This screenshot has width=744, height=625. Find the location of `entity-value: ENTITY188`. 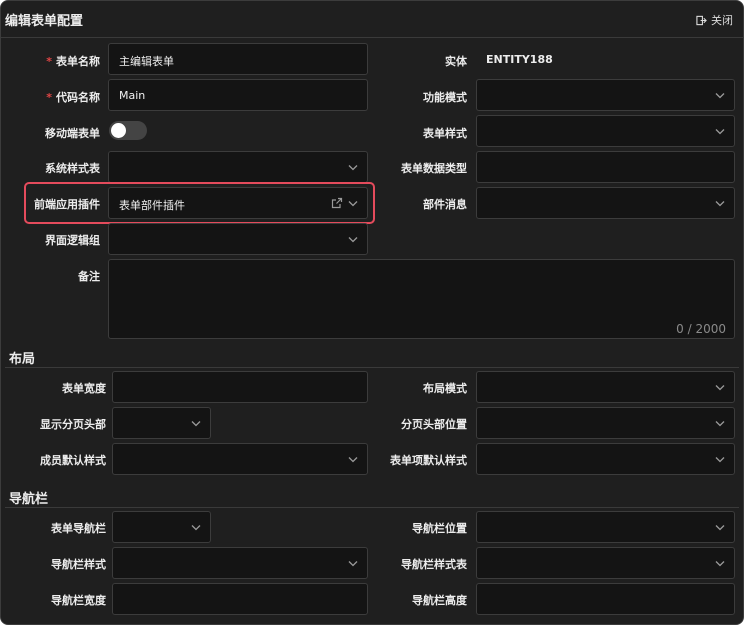

entity-value: ENTITY188 is located at coordinates (519, 59).